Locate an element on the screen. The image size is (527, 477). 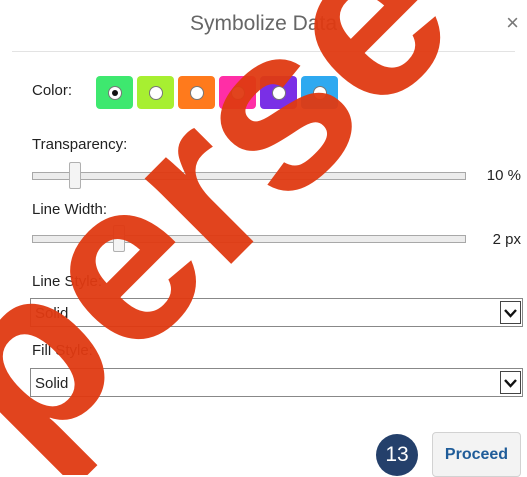
color-label: Color: is located at coordinates (52, 90).